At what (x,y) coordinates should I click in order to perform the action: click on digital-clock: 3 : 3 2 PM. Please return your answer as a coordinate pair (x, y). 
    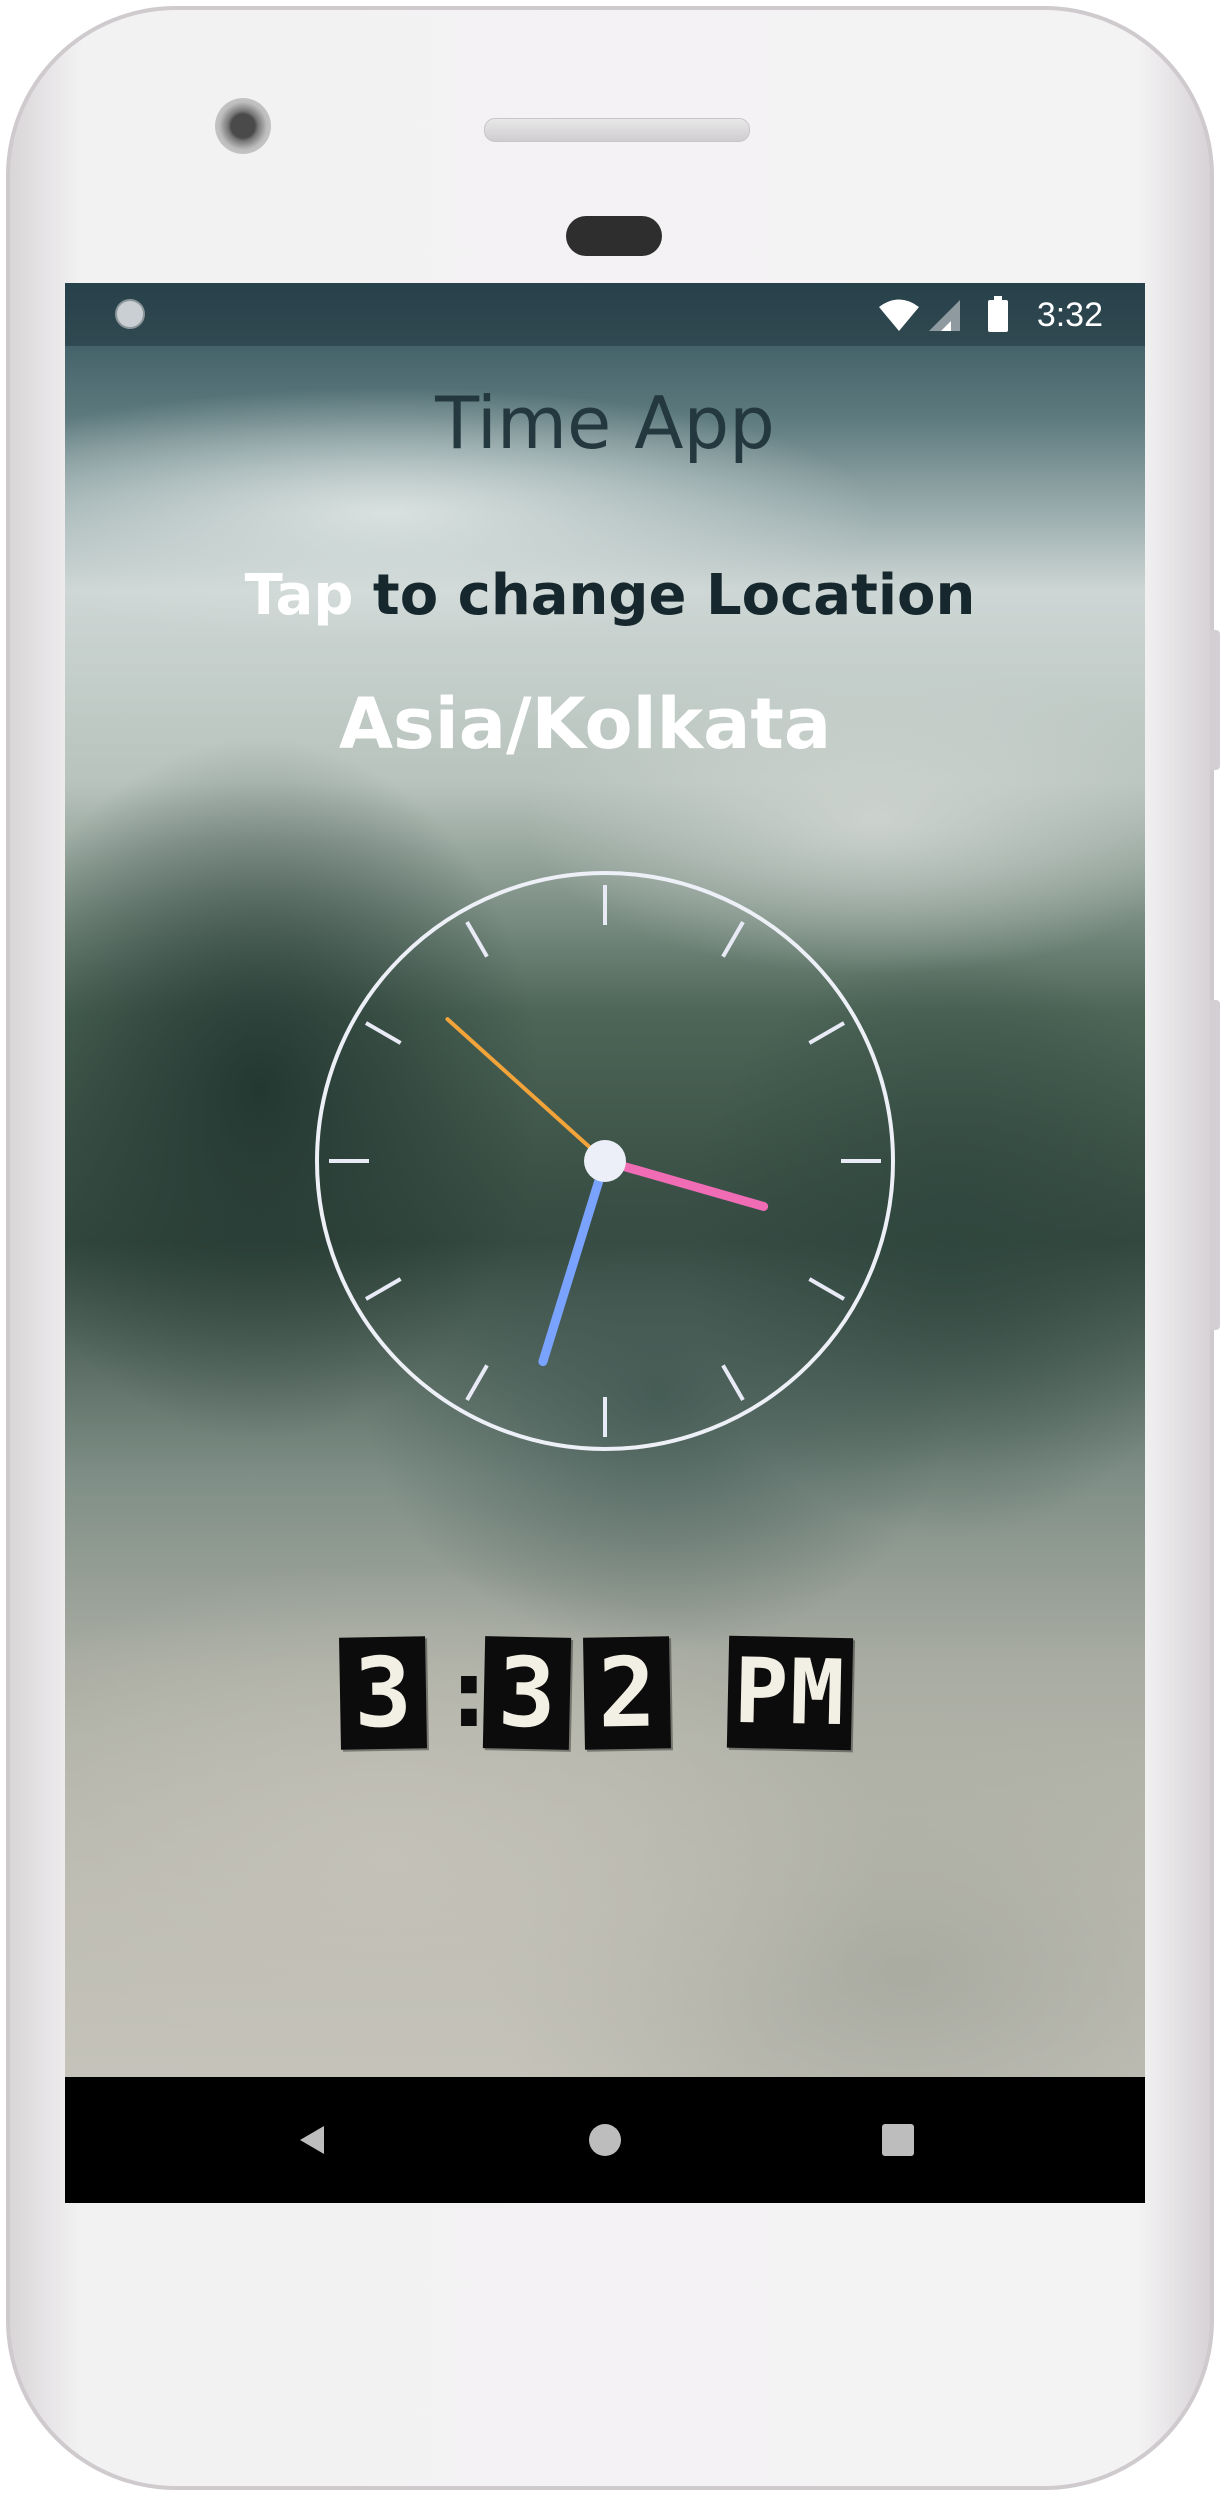
    Looking at the image, I should click on (596, 1693).